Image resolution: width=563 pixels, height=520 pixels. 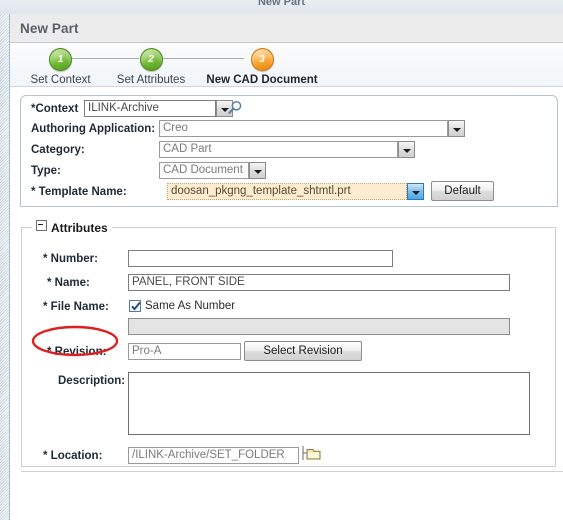 I want to click on file-name-input, so click(x=319, y=326).